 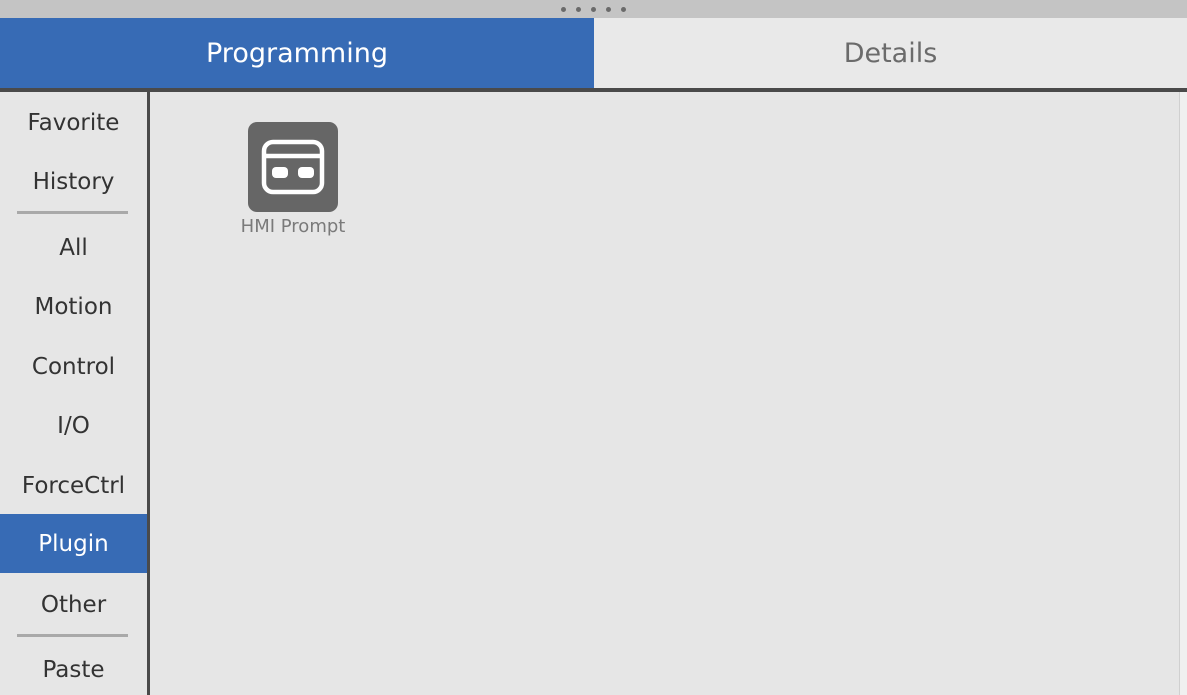 I want to click on sidebar-item-all: All, so click(x=73, y=247).